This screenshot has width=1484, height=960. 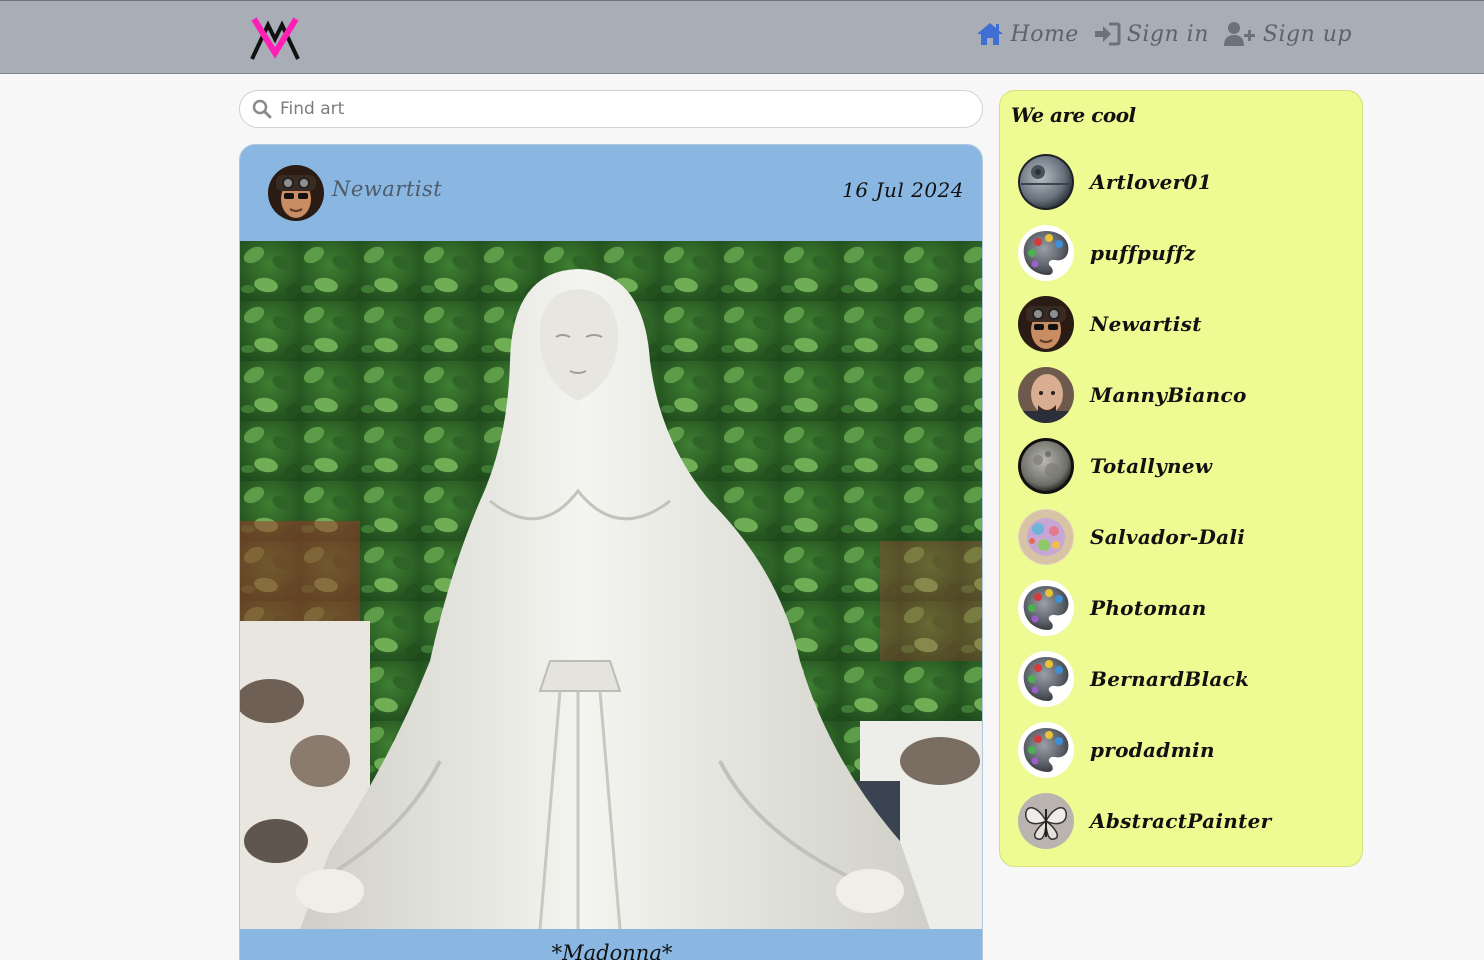 I want to click on search-bar, so click(x=611, y=109).